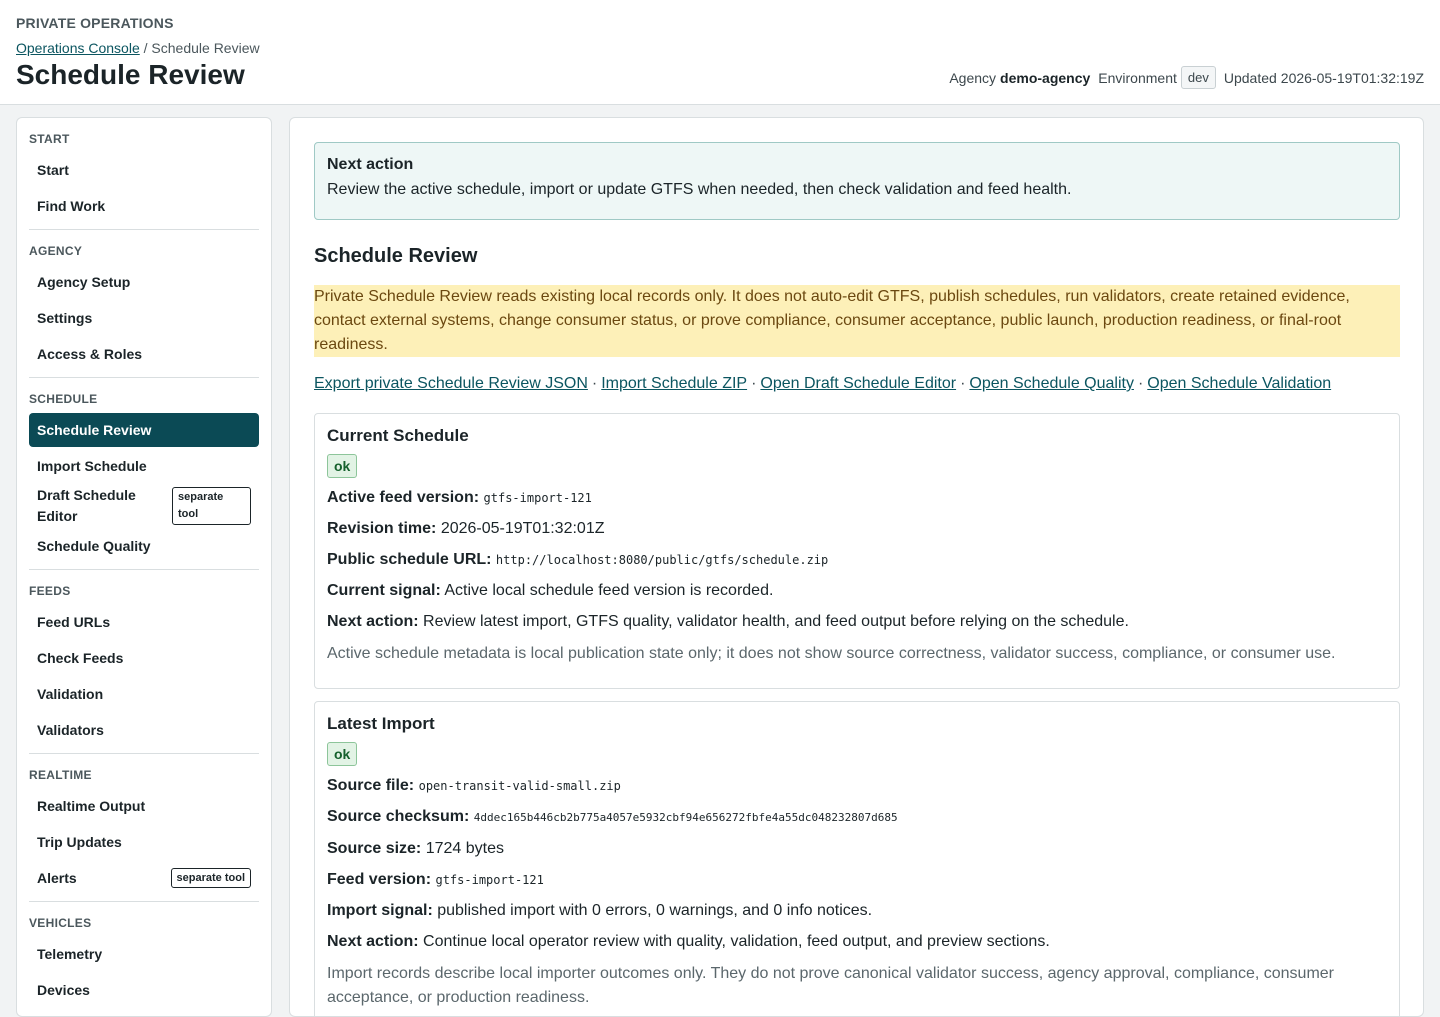 The width and height of the screenshot is (1440, 1017). I want to click on nav-group-label: AGENCY, so click(56, 251).